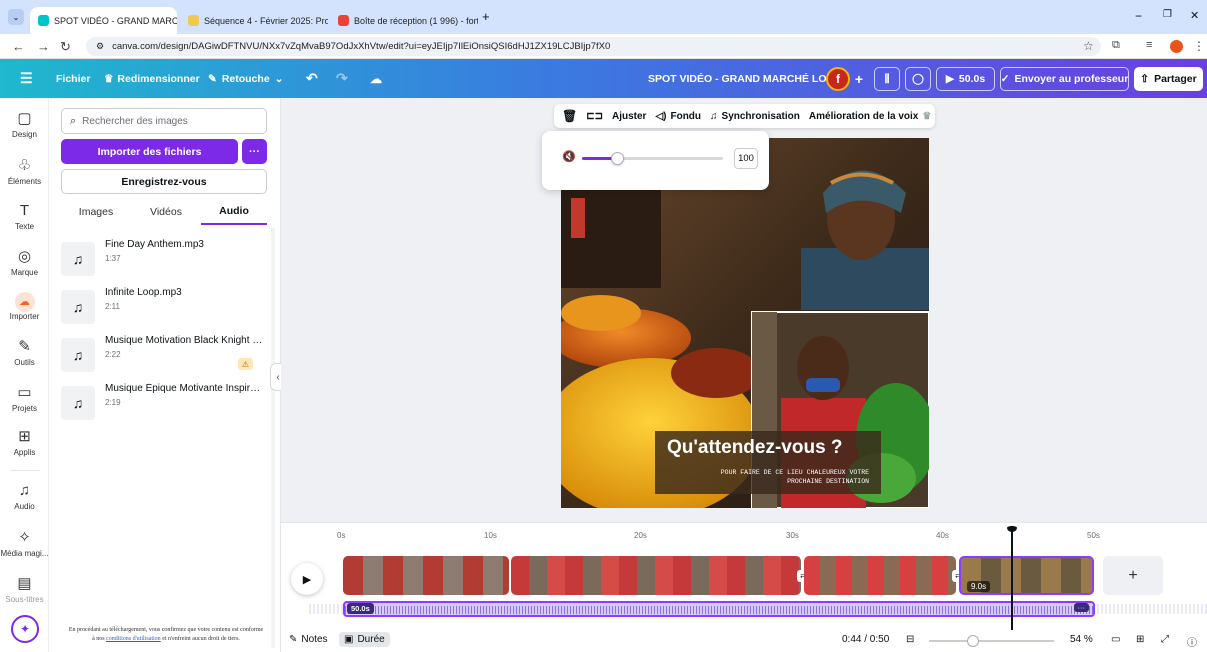 This screenshot has height=652, width=1207. Describe the element at coordinates (1005, 79) in the screenshot. I see `check-circle-icon: ✓` at that location.